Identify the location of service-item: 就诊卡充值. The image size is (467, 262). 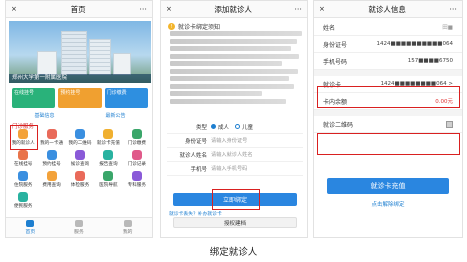
(108, 138).